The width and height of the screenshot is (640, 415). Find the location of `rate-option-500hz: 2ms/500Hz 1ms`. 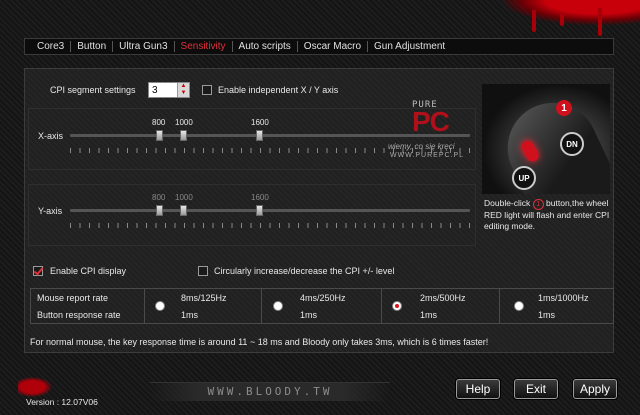

rate-option-500hz: 2ms/500Hz 1ms is located at coordinates (441, 306).